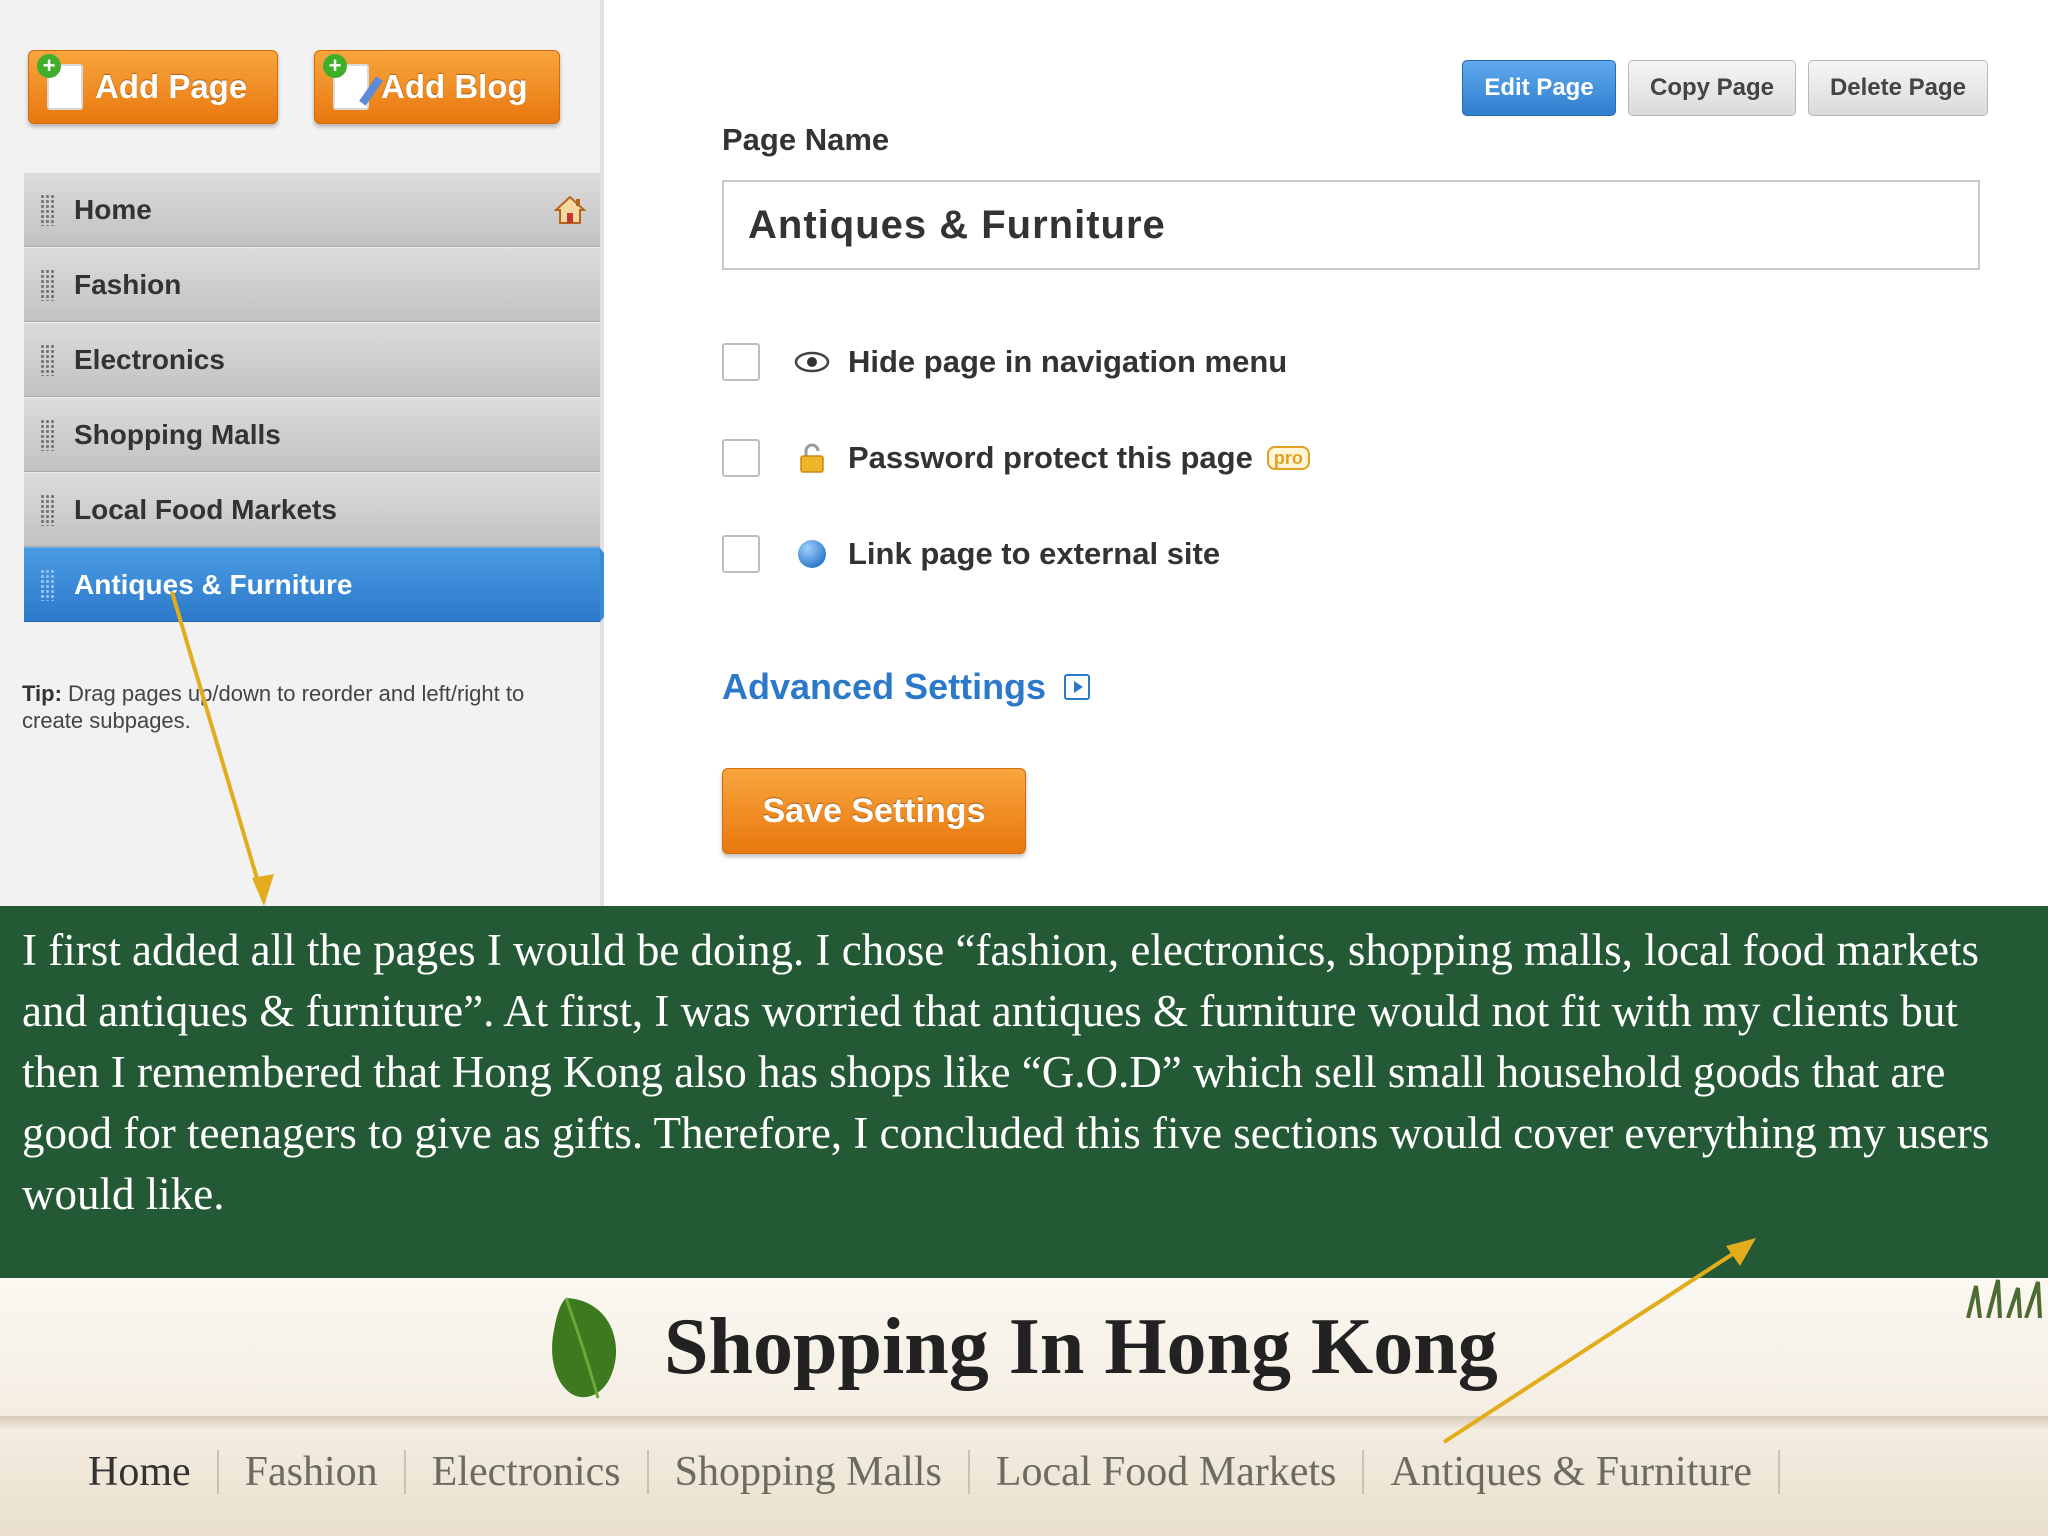 Image resolution: width=2048 pixels, height=1536 pixels. Describe the element at coordinates (1288, 458) in the screenshot. I see `pro-badge: pro` at that location.